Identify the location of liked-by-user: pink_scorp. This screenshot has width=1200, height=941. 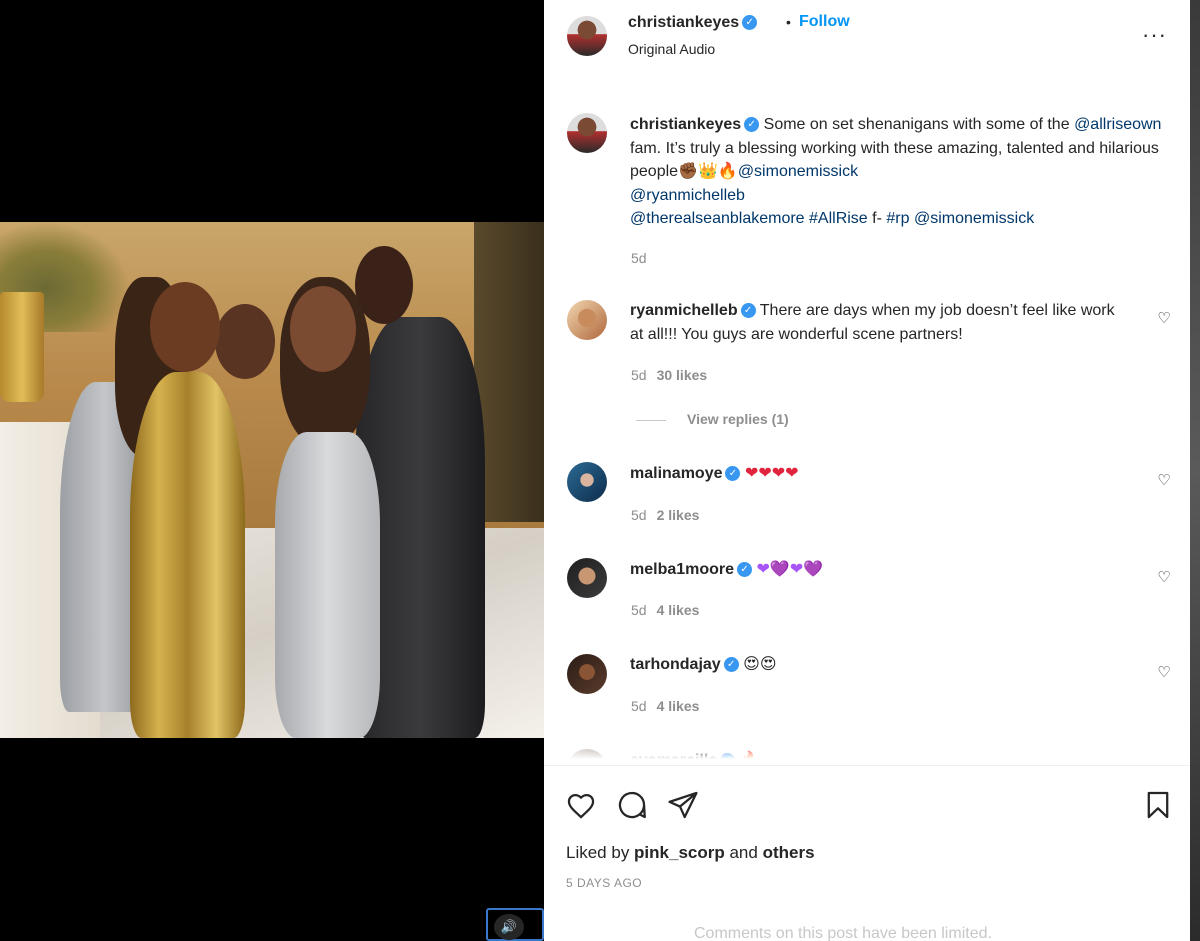
(679, 852).